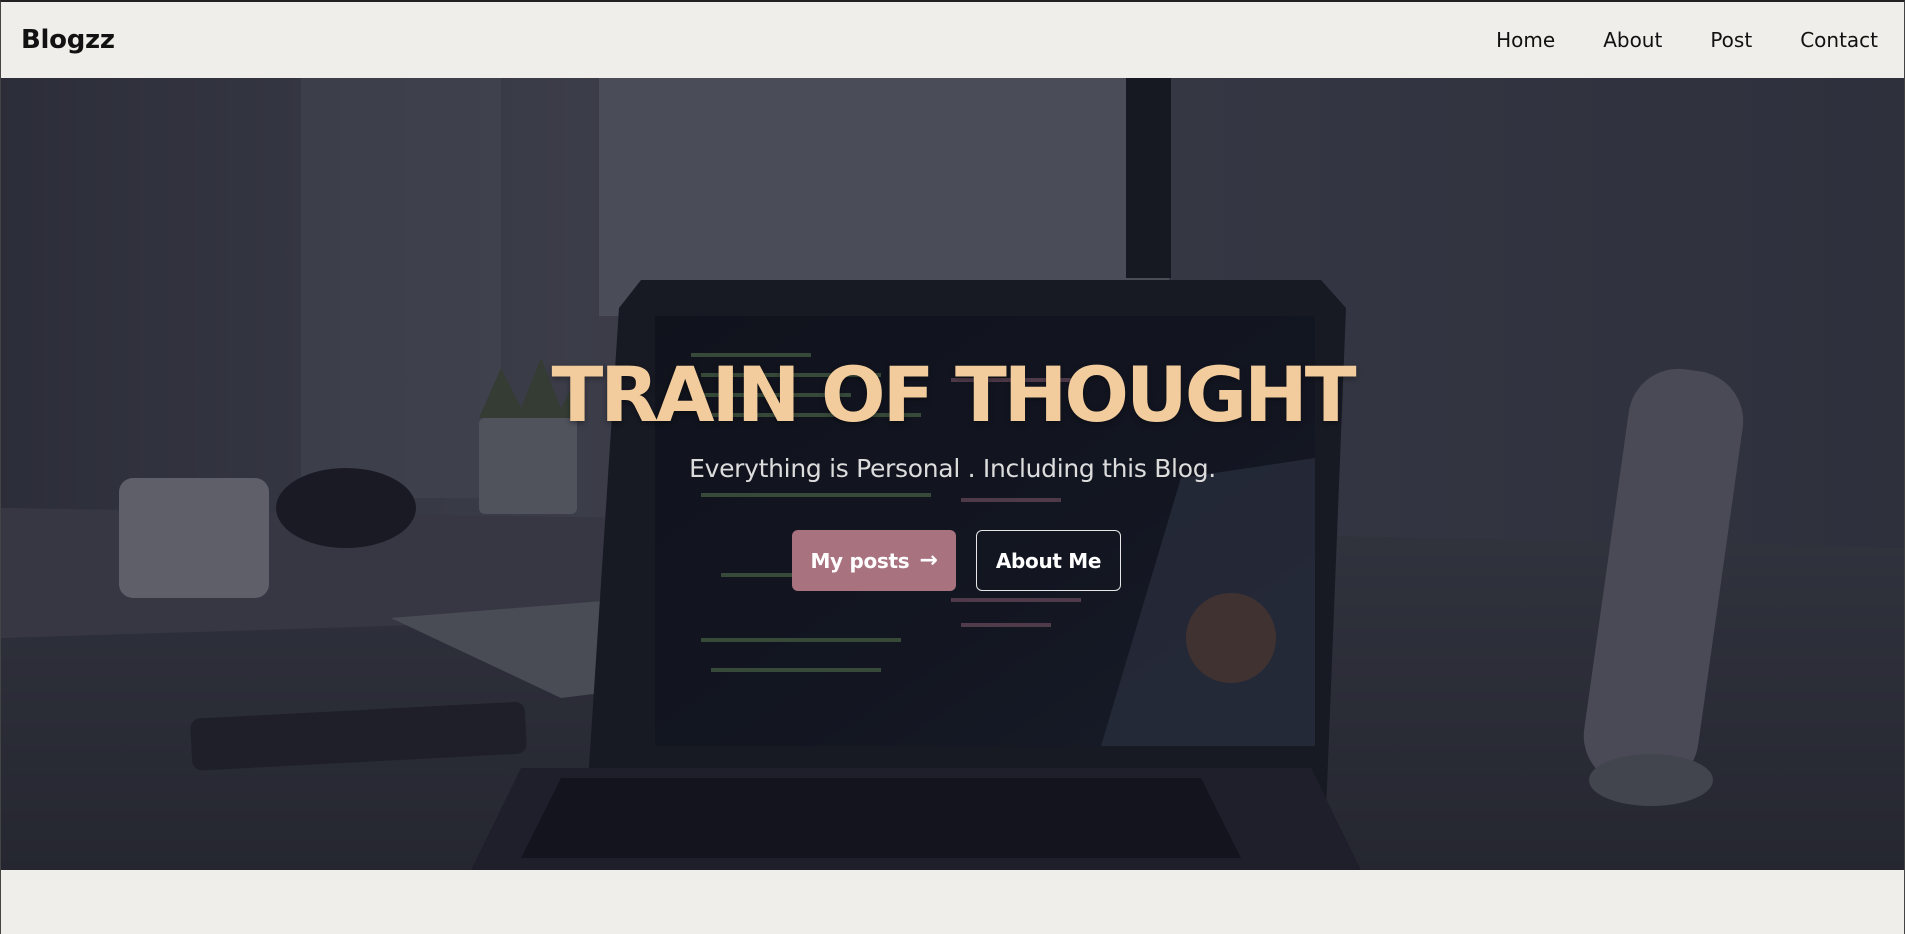 The width and height of the screenshot is (1905, 934). Describe the element at coordinates (68, 40) in the screenshot. I see `brand-logo: Blogzz` at that location.